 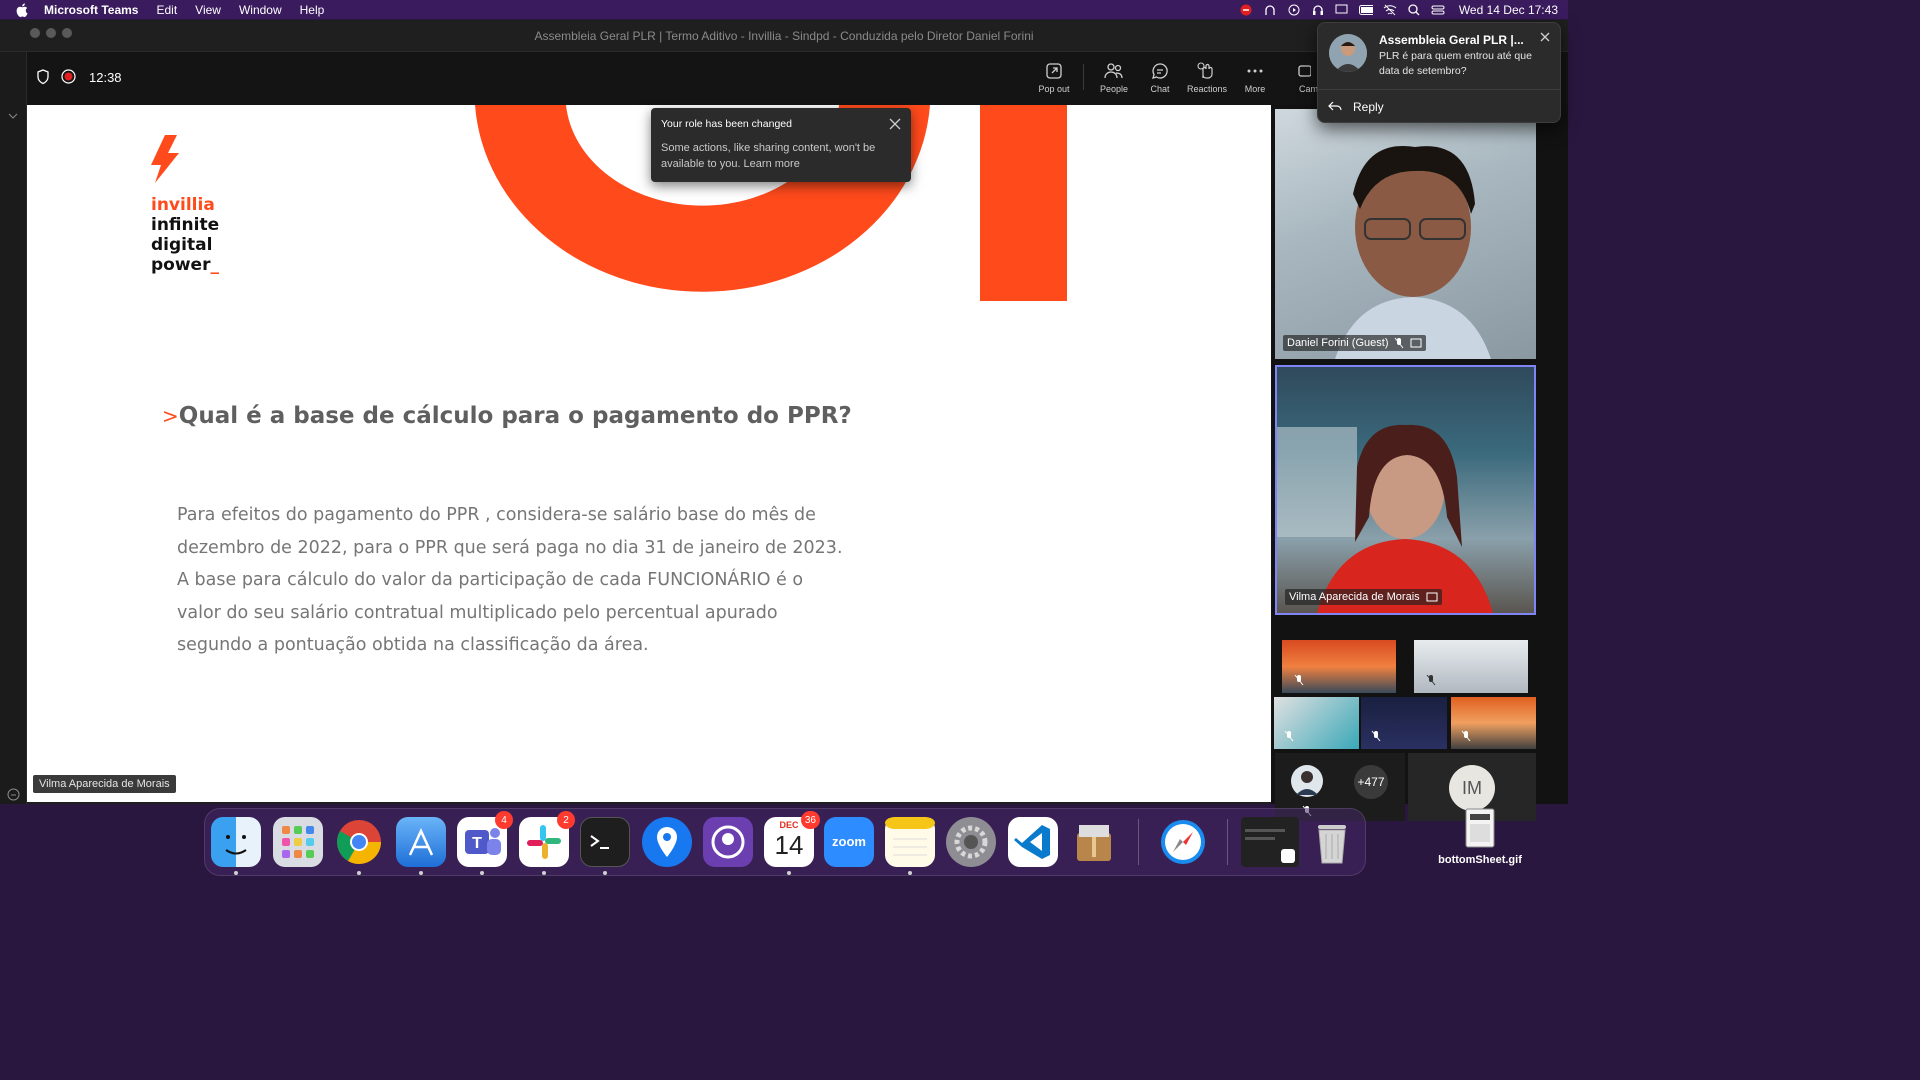 I want to click on menu-clock: Wed 14 Dec 17:43, so click(x=1508, y=10).